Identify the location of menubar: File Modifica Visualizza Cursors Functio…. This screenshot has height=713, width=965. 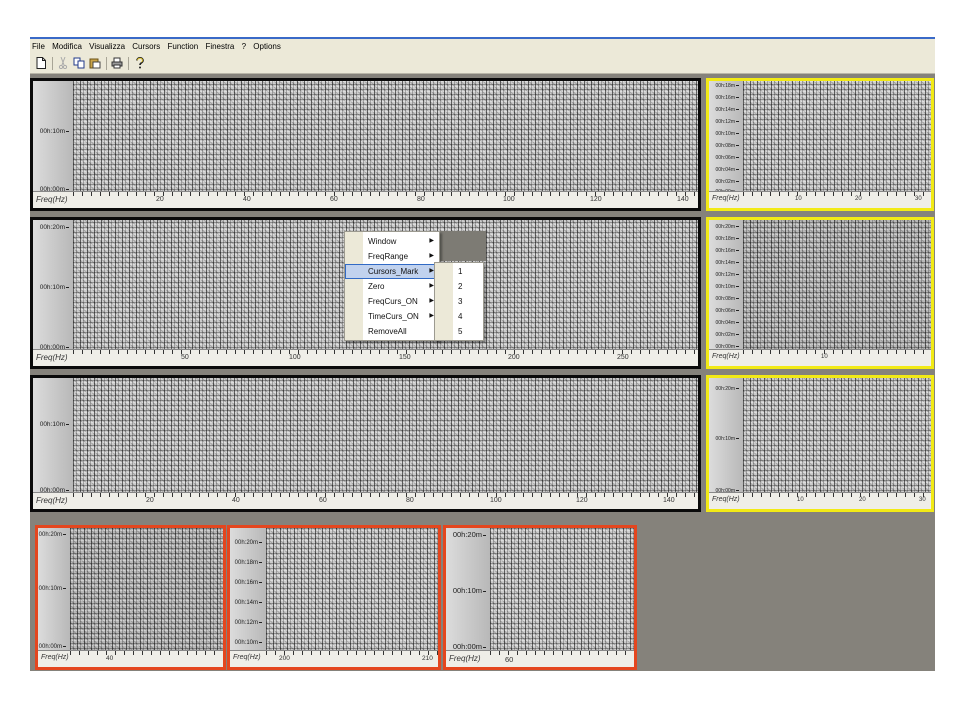
(482, 47).